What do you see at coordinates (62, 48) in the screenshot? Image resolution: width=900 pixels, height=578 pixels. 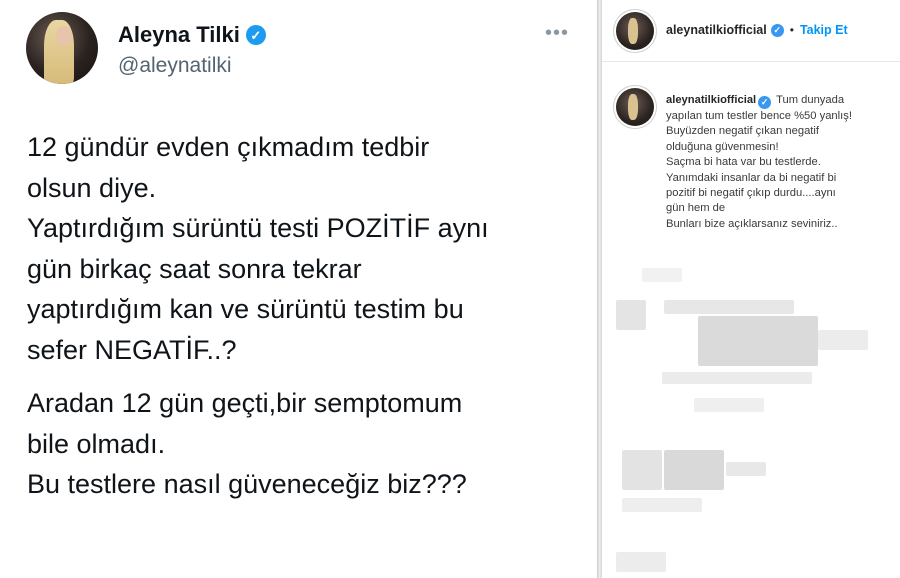 I see `tweet-avatar` at bounding box center [62, 48].